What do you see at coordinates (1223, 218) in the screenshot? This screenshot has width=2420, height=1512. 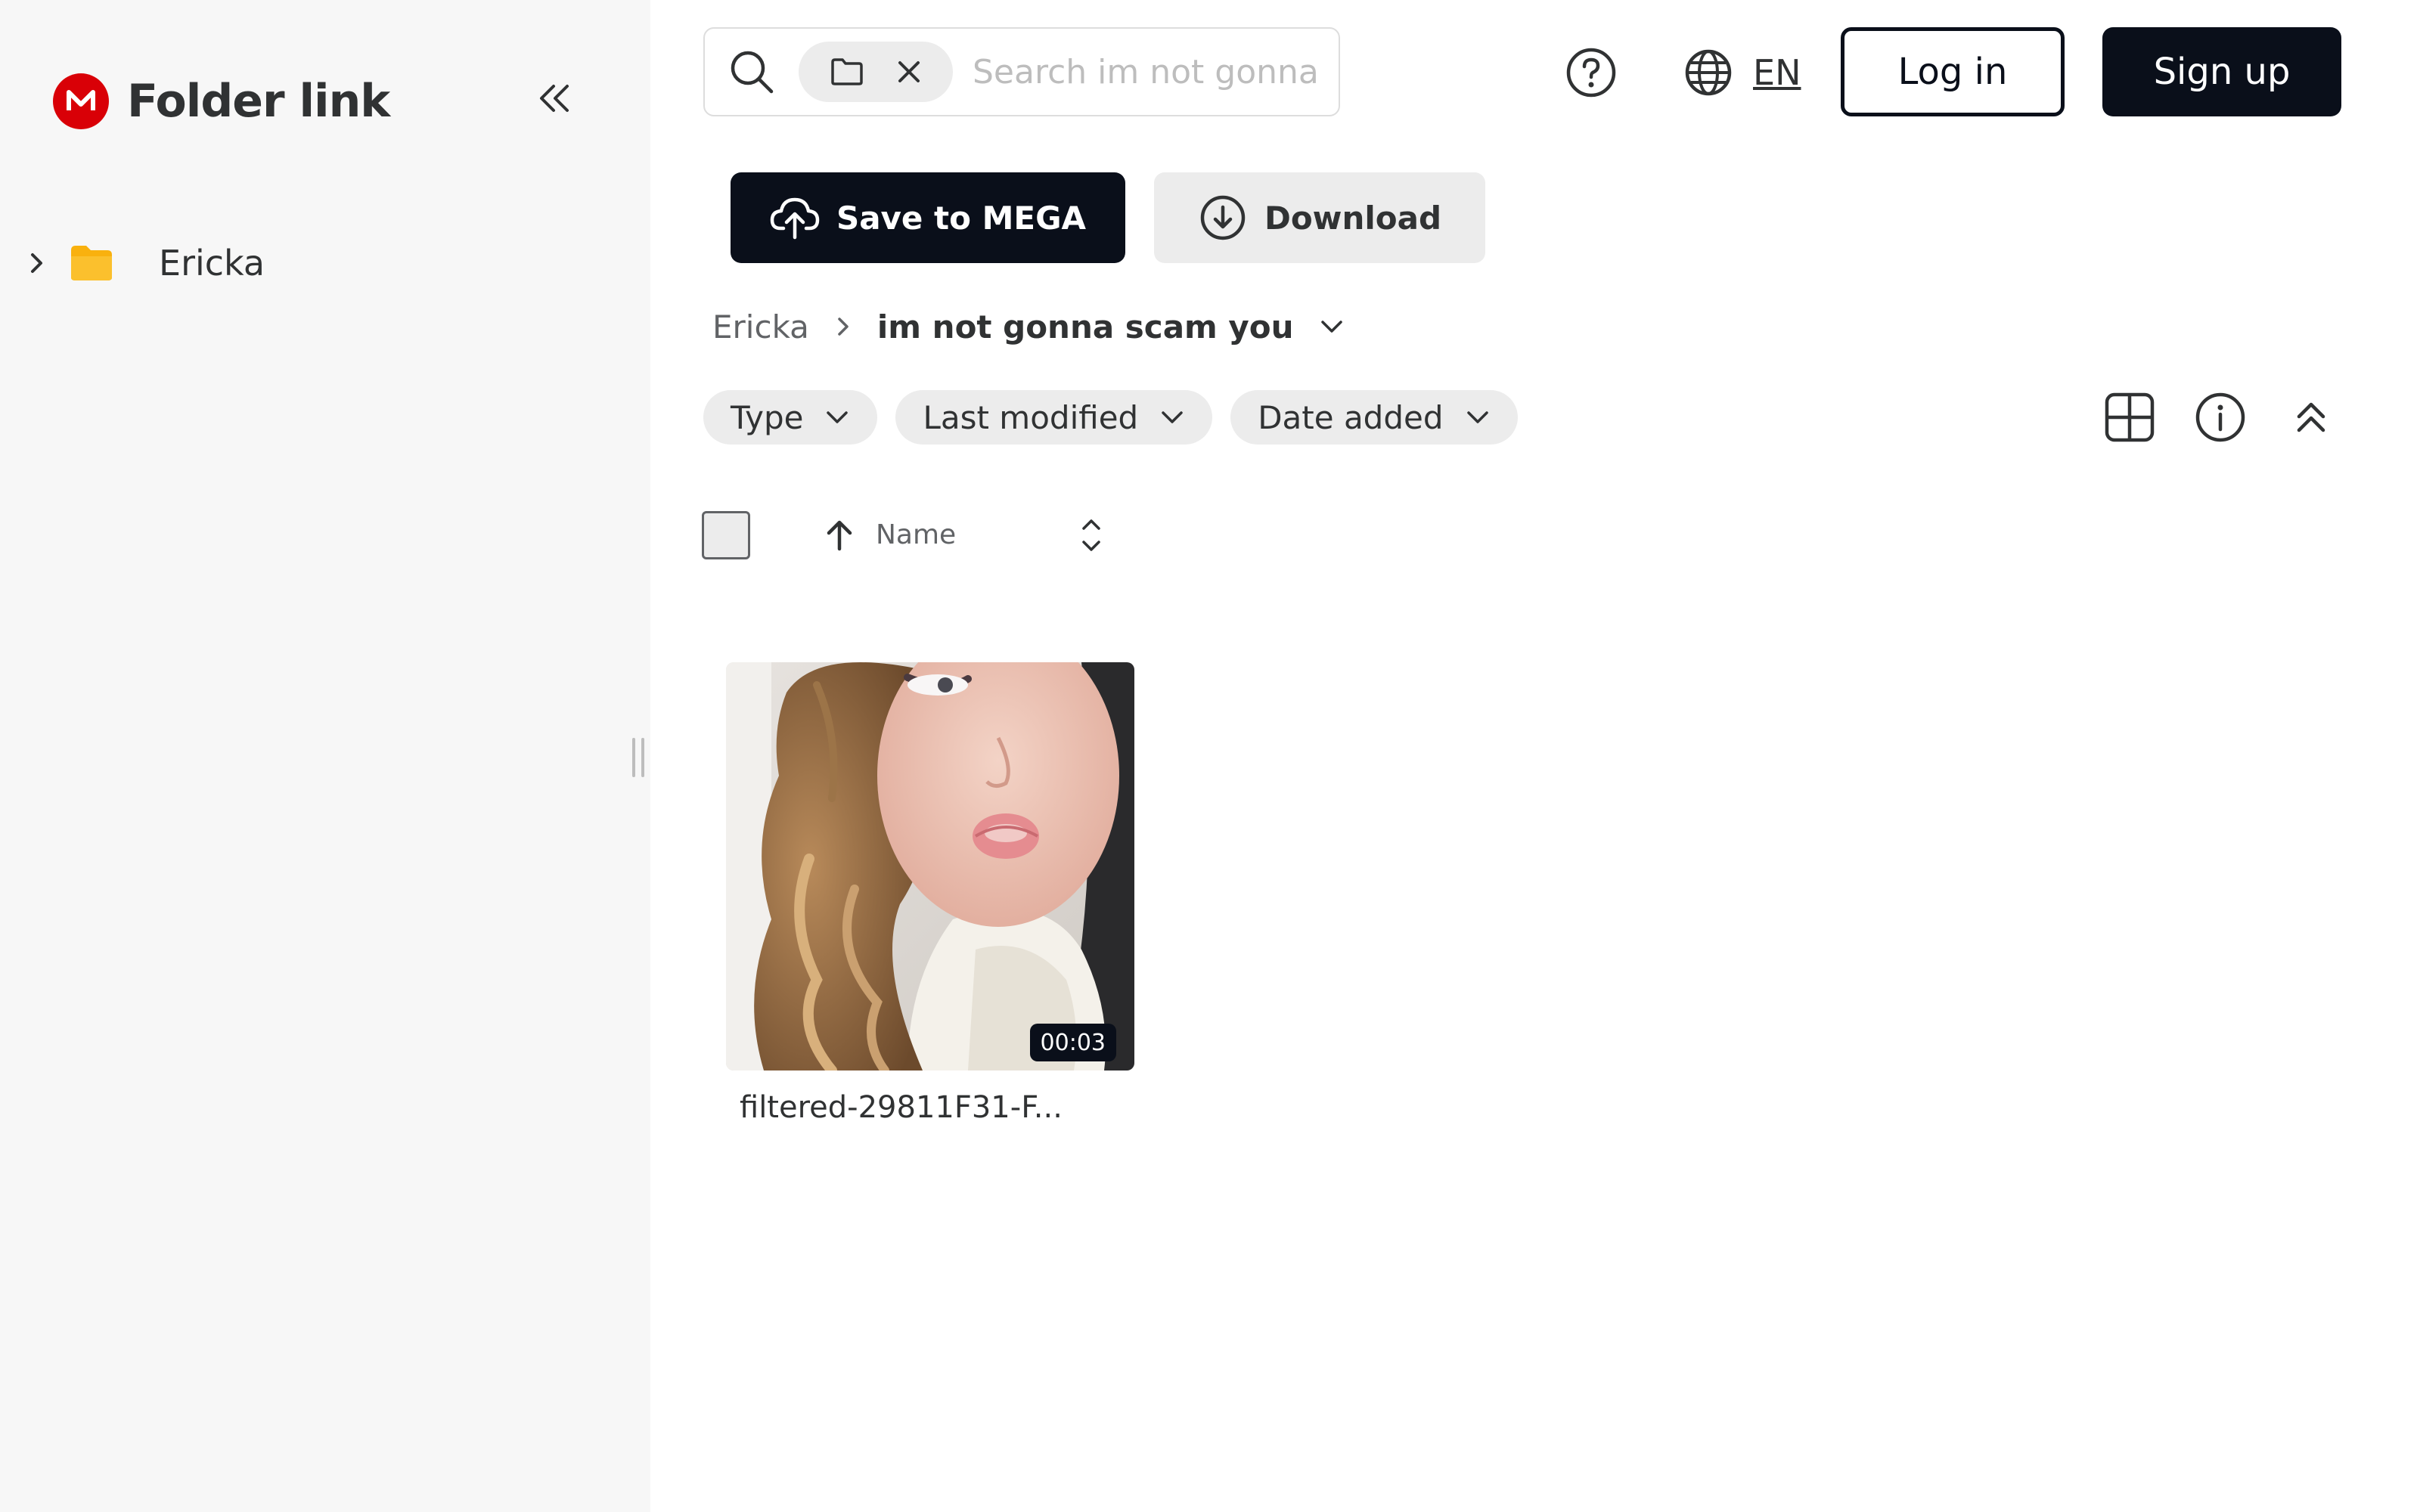 I see `download-icon` at bounding box center [1223, 218].